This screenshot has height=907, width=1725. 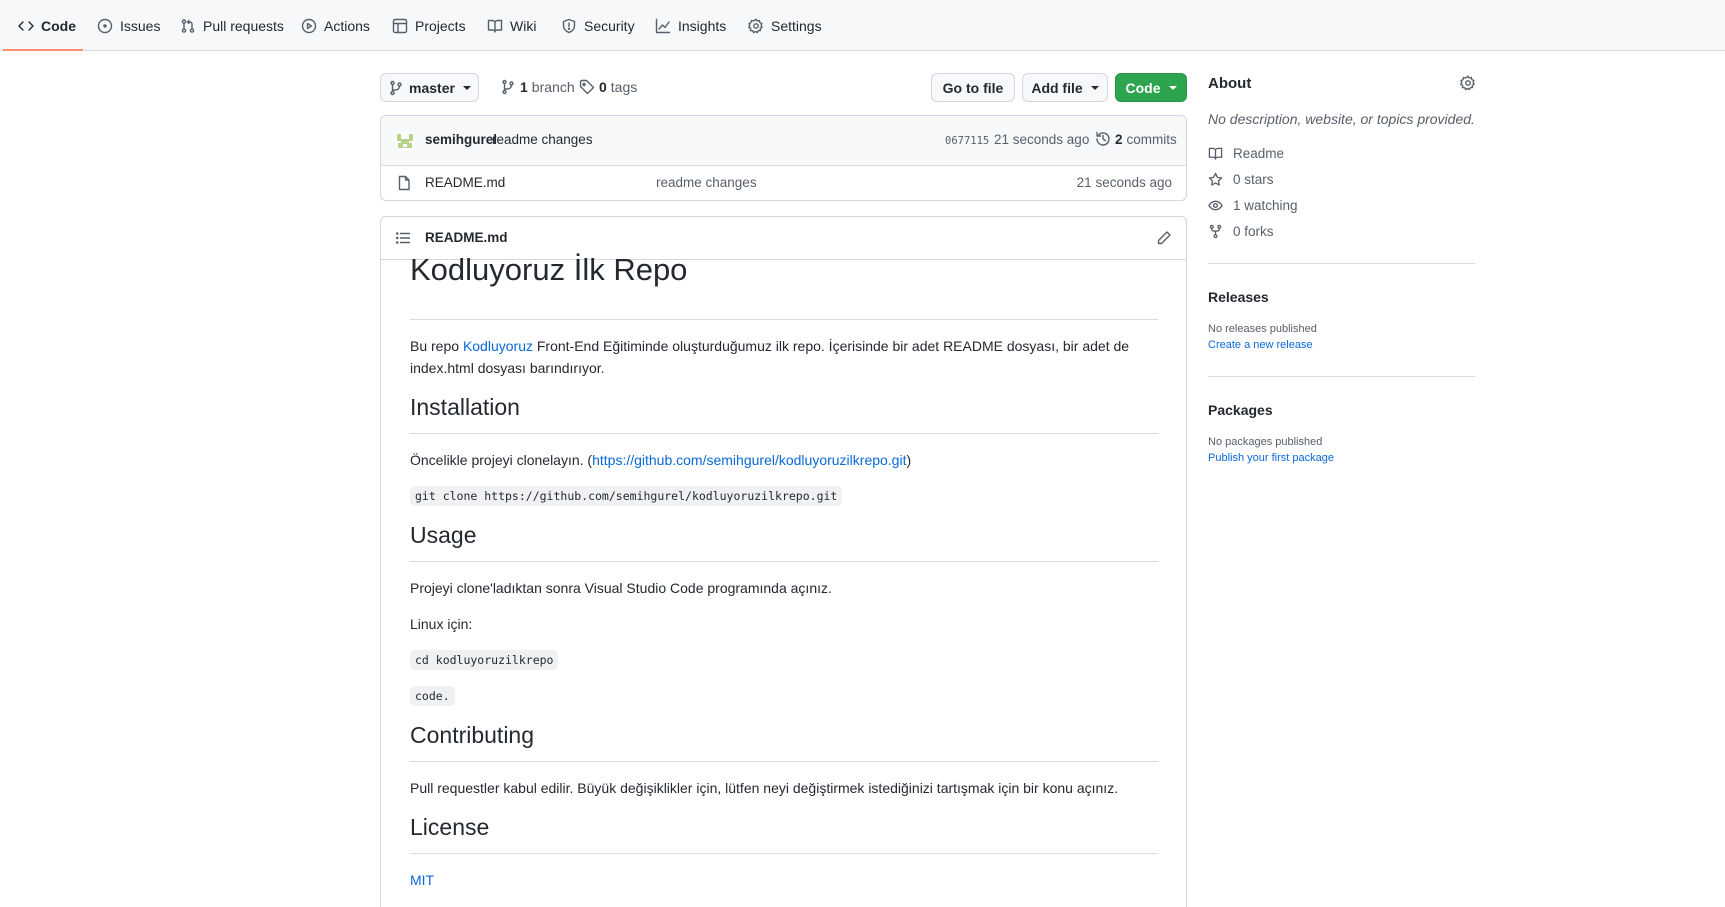 I want to click on graph-icon, so click(x=663, y=25).